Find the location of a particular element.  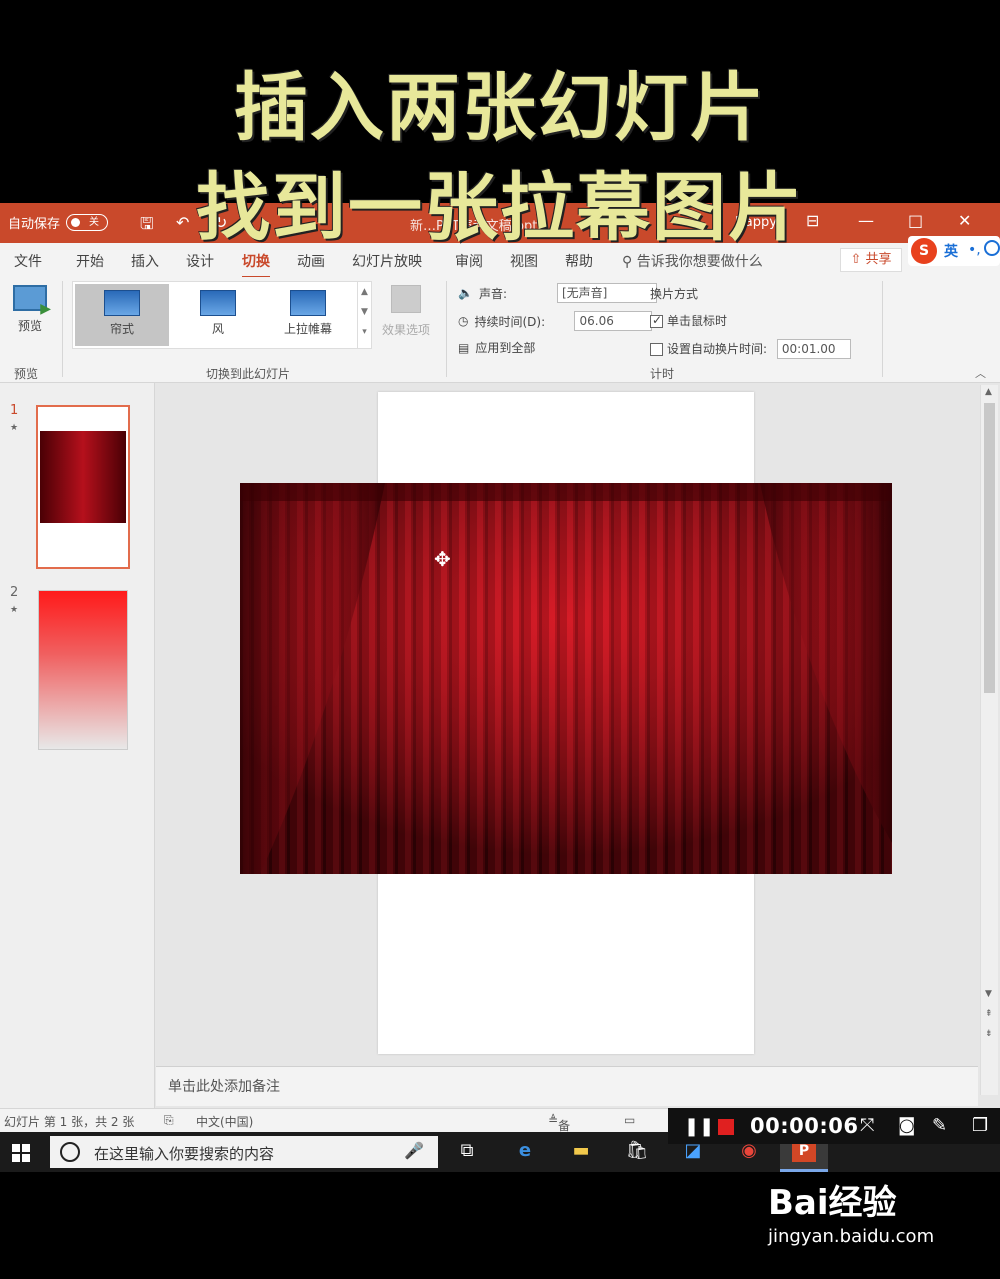

transition-gallery: 帘式 风 上拉帷幕 ▲ ▼ ▾ is located at coordinates (222, 315).